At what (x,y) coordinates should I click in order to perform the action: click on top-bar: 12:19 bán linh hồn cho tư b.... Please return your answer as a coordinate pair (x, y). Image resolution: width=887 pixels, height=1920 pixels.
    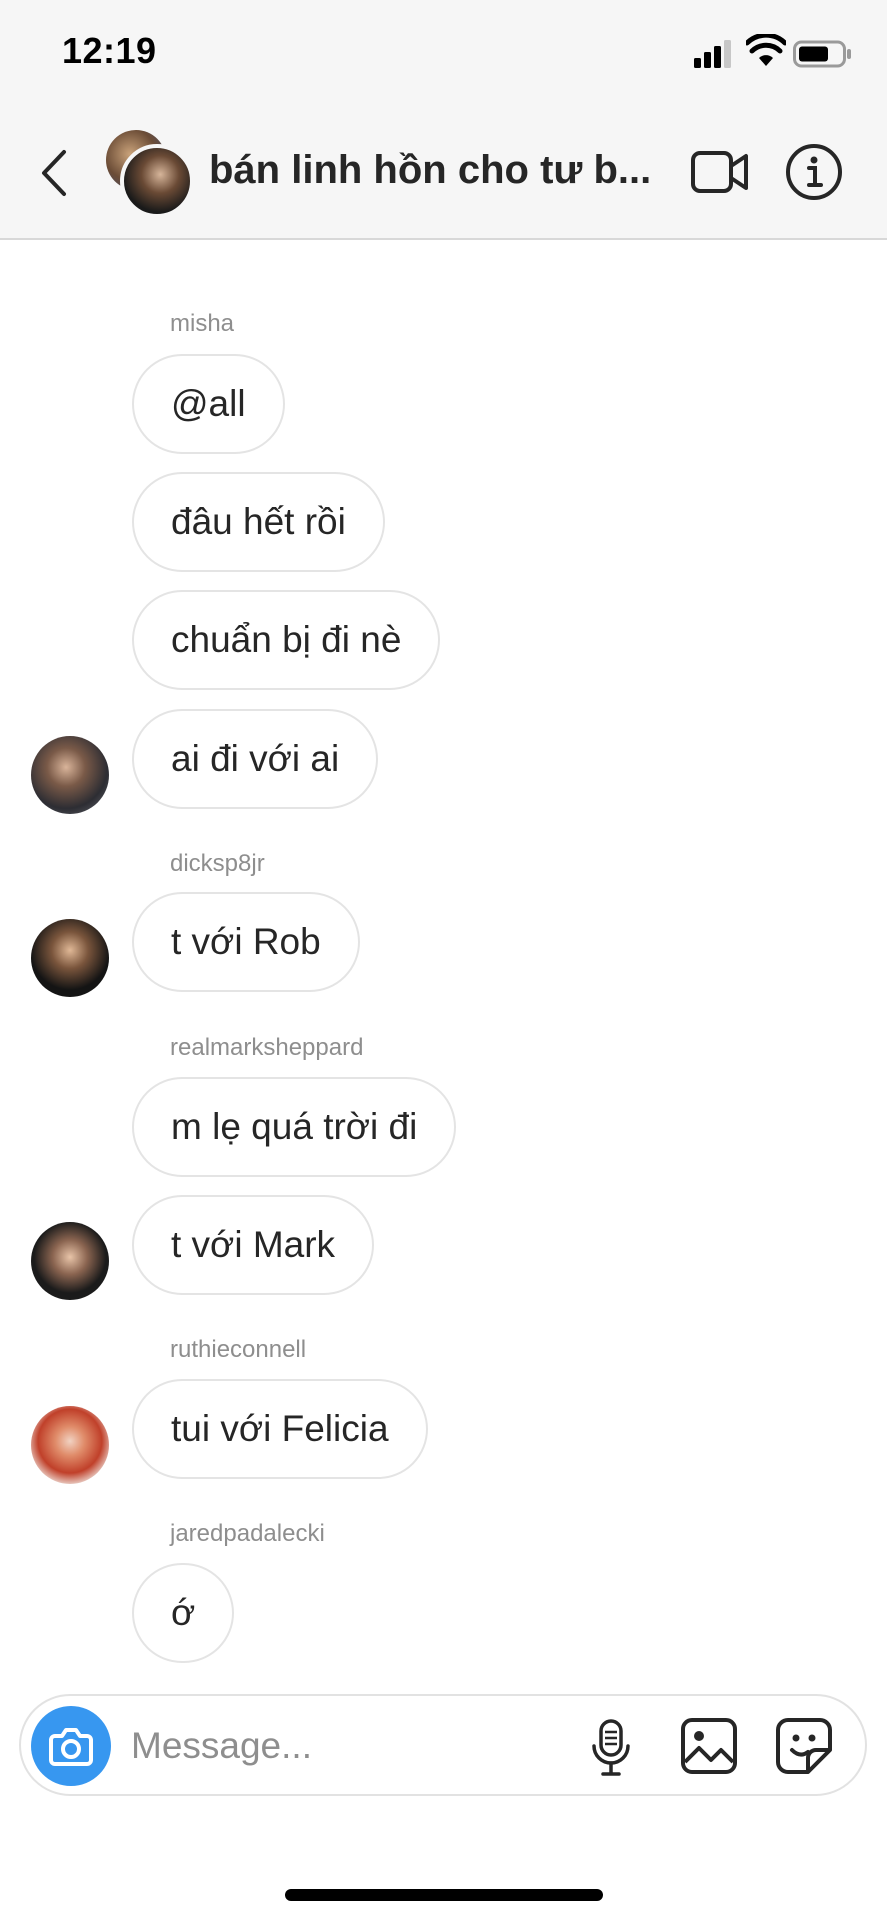
    Looking at the image, I should click on (443, 120).